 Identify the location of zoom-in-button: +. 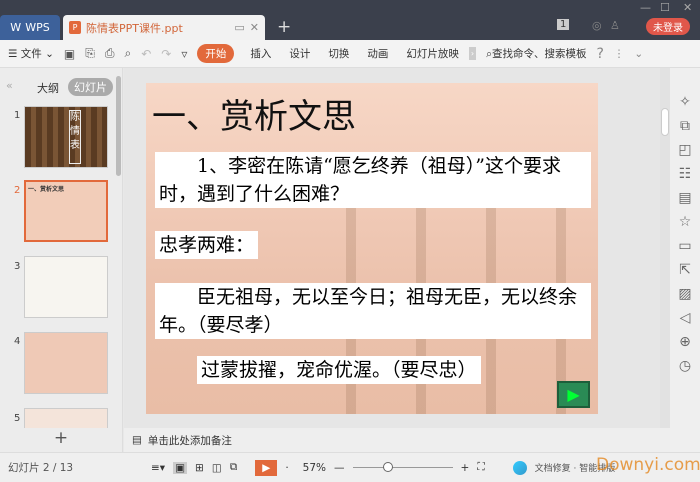
(465, 468).